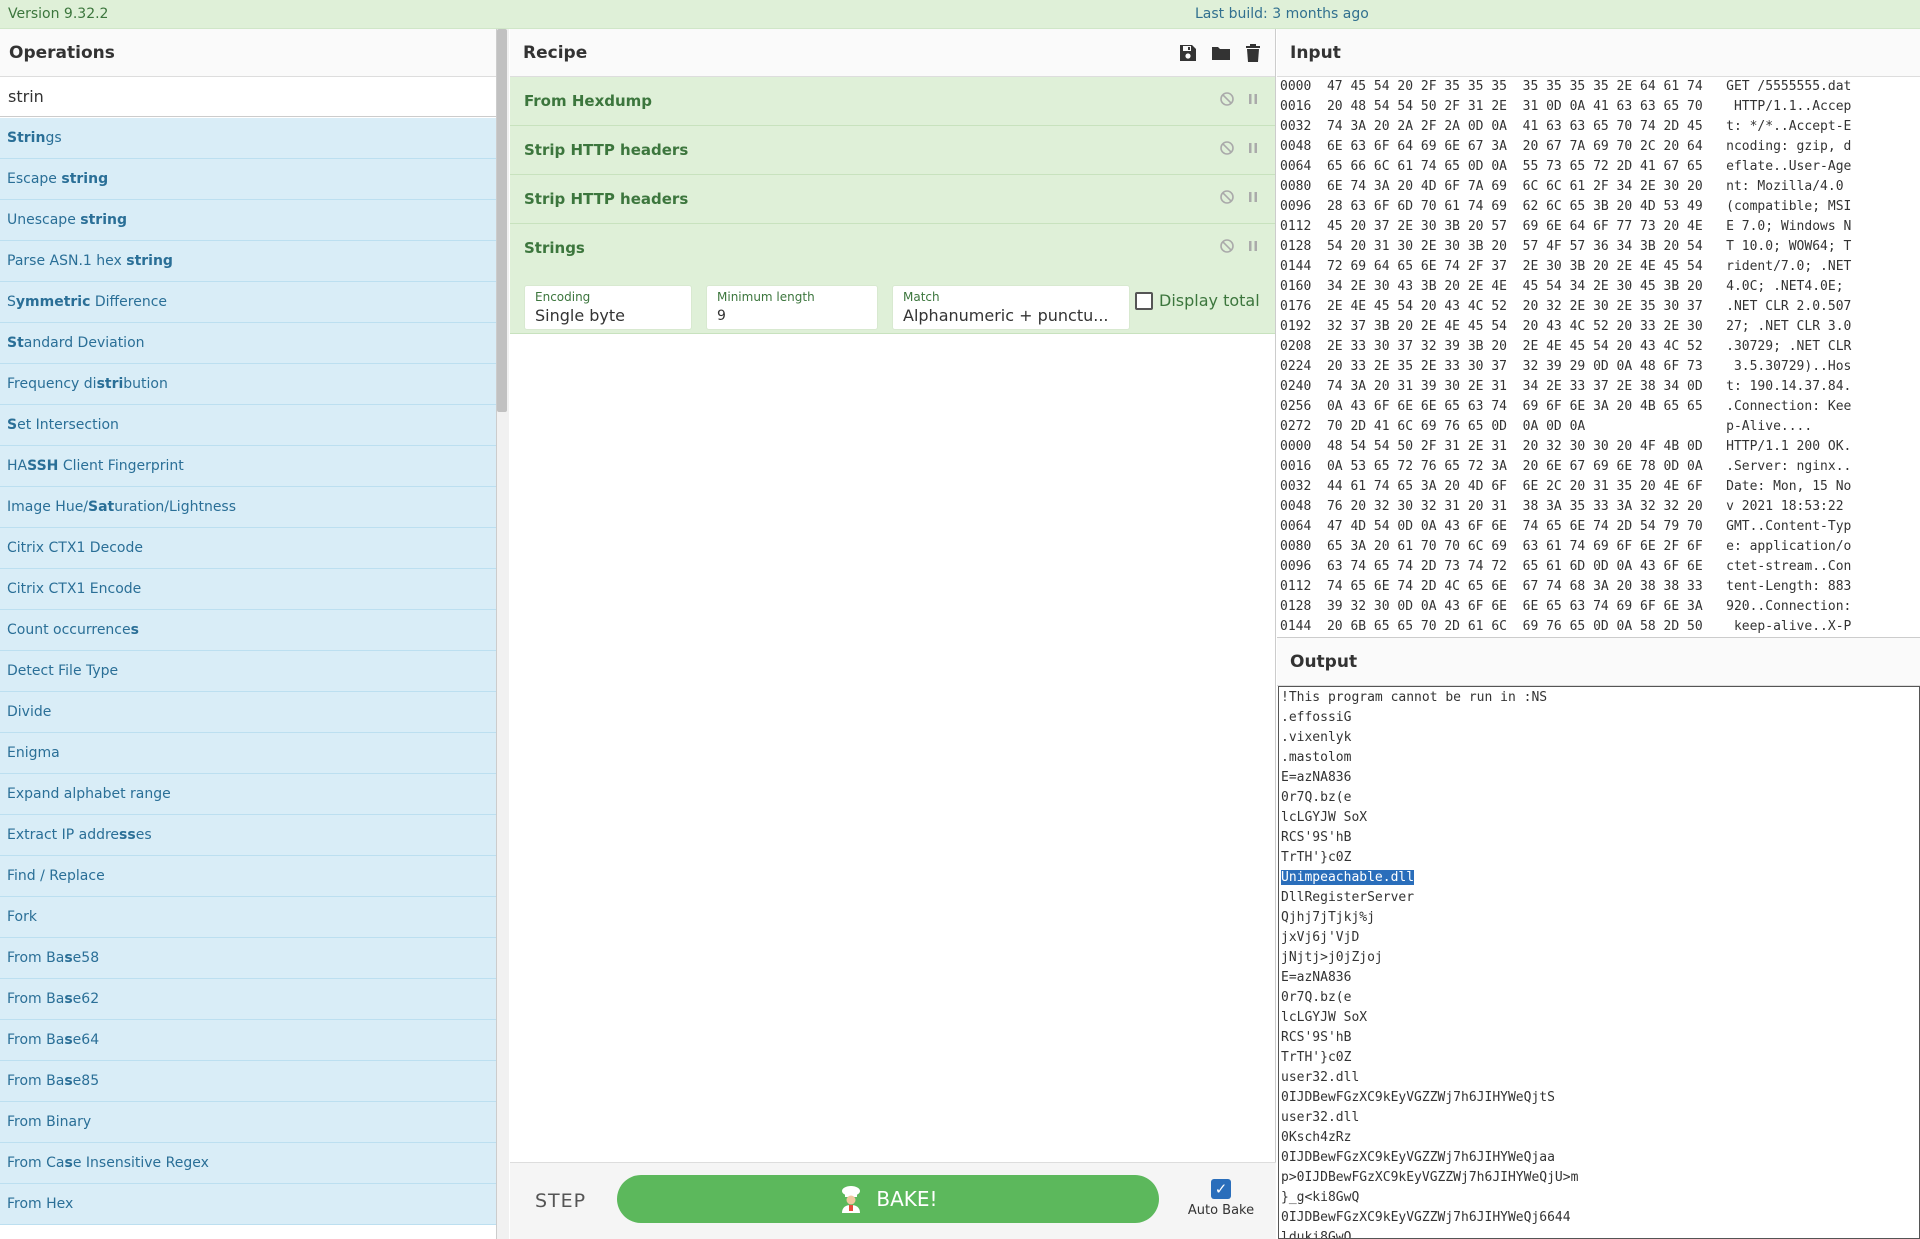 This screenshot has height=1239, width=1920. What do you see at coordinates (248, 1040) in the screenshot?
I see `operation-item: From Base64` at bounding box center [248, 1040].